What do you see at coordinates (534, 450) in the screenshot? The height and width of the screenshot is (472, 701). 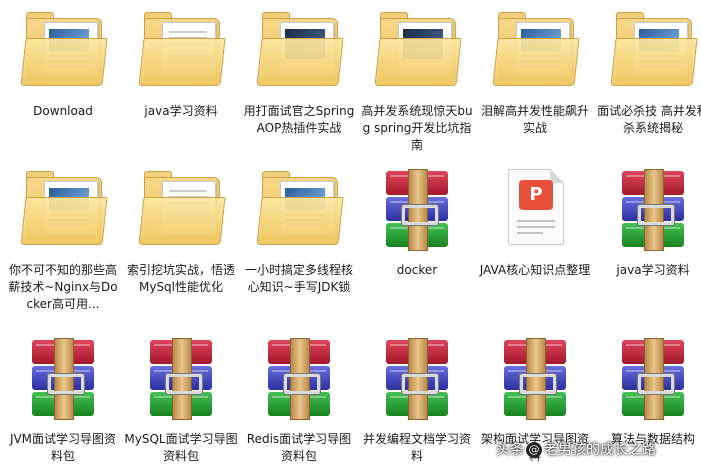 I see `watermark-at-icon: @` at bounding box center [534, 450].